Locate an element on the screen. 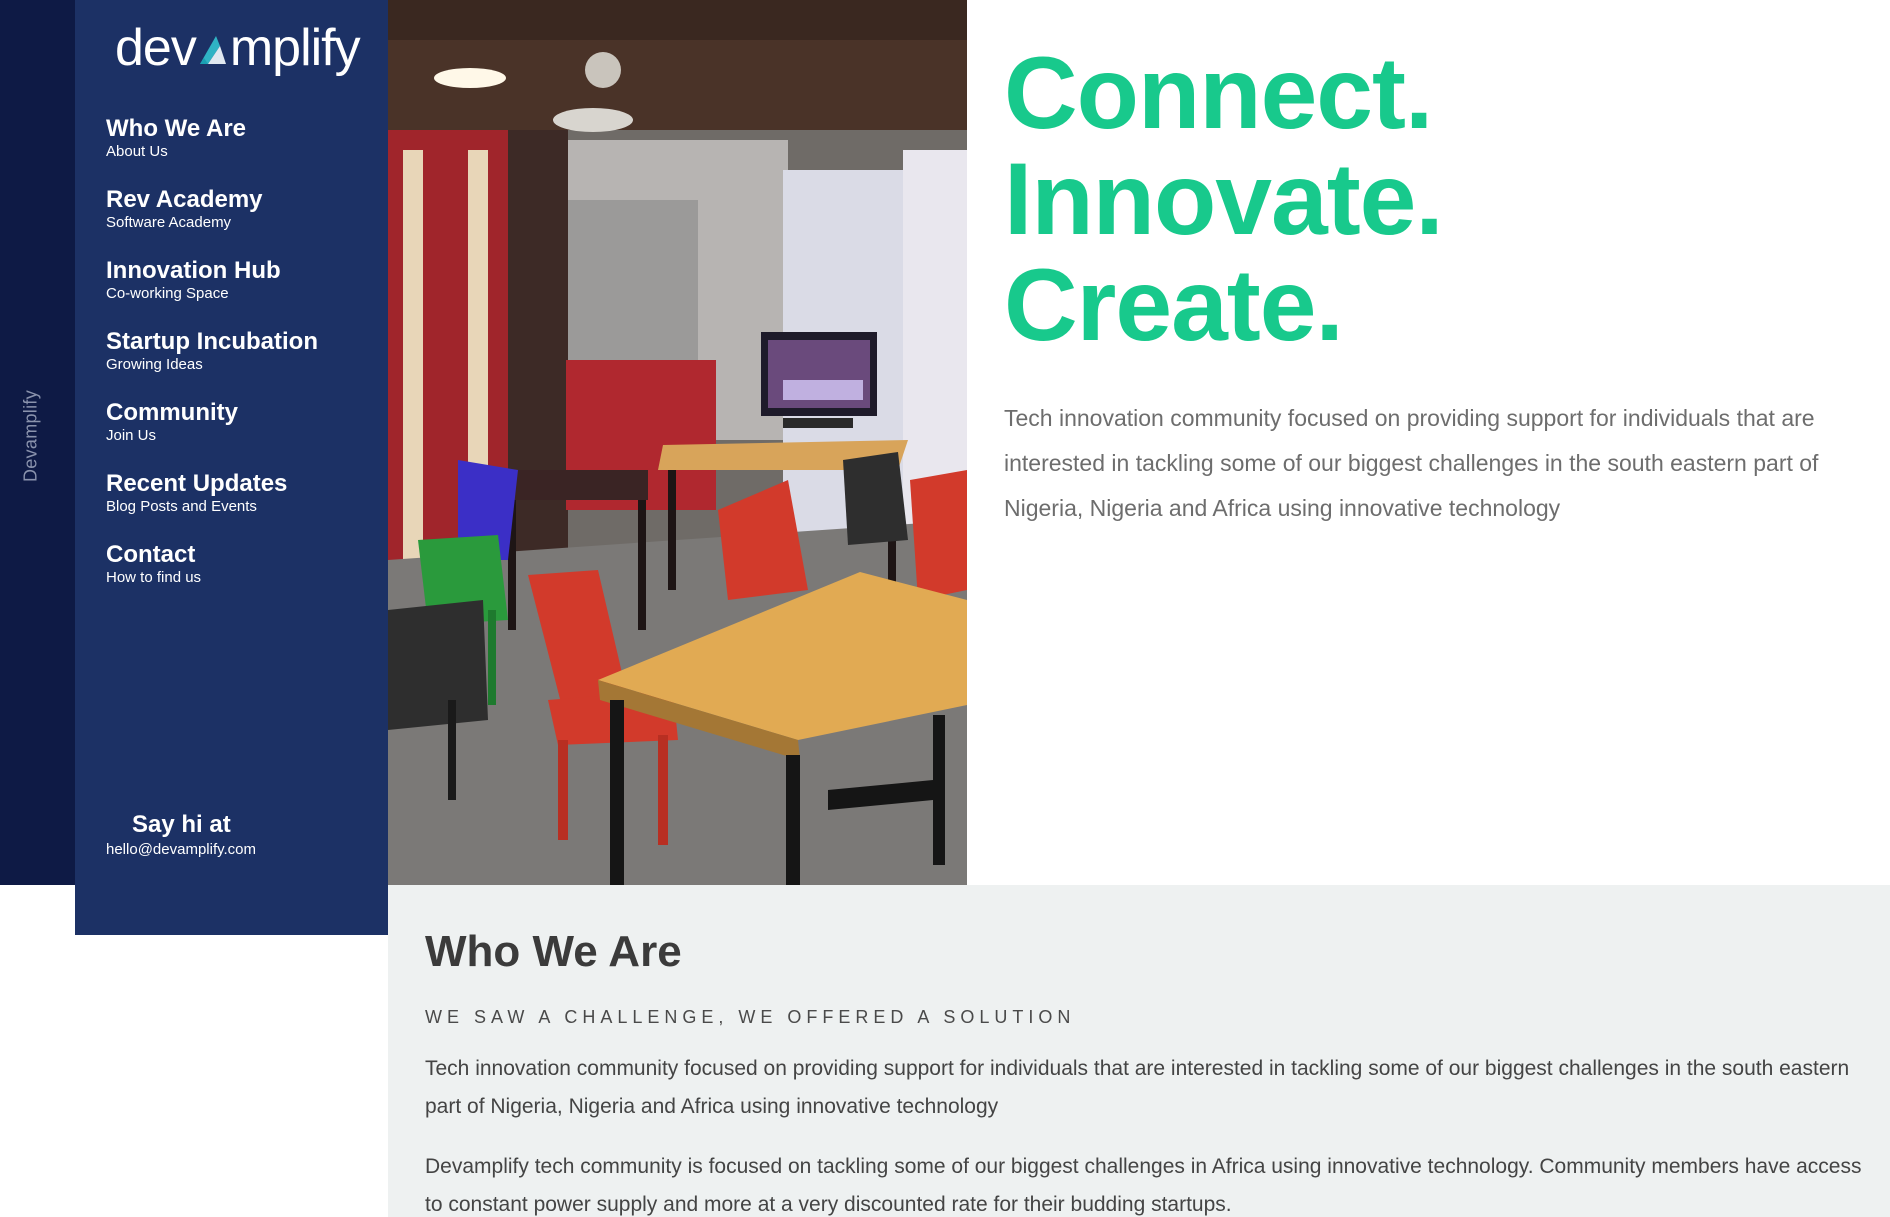 This screenshot has width=1890, height=1217. hero-line-connect: Connect. is located at coordinates (1218, 93).